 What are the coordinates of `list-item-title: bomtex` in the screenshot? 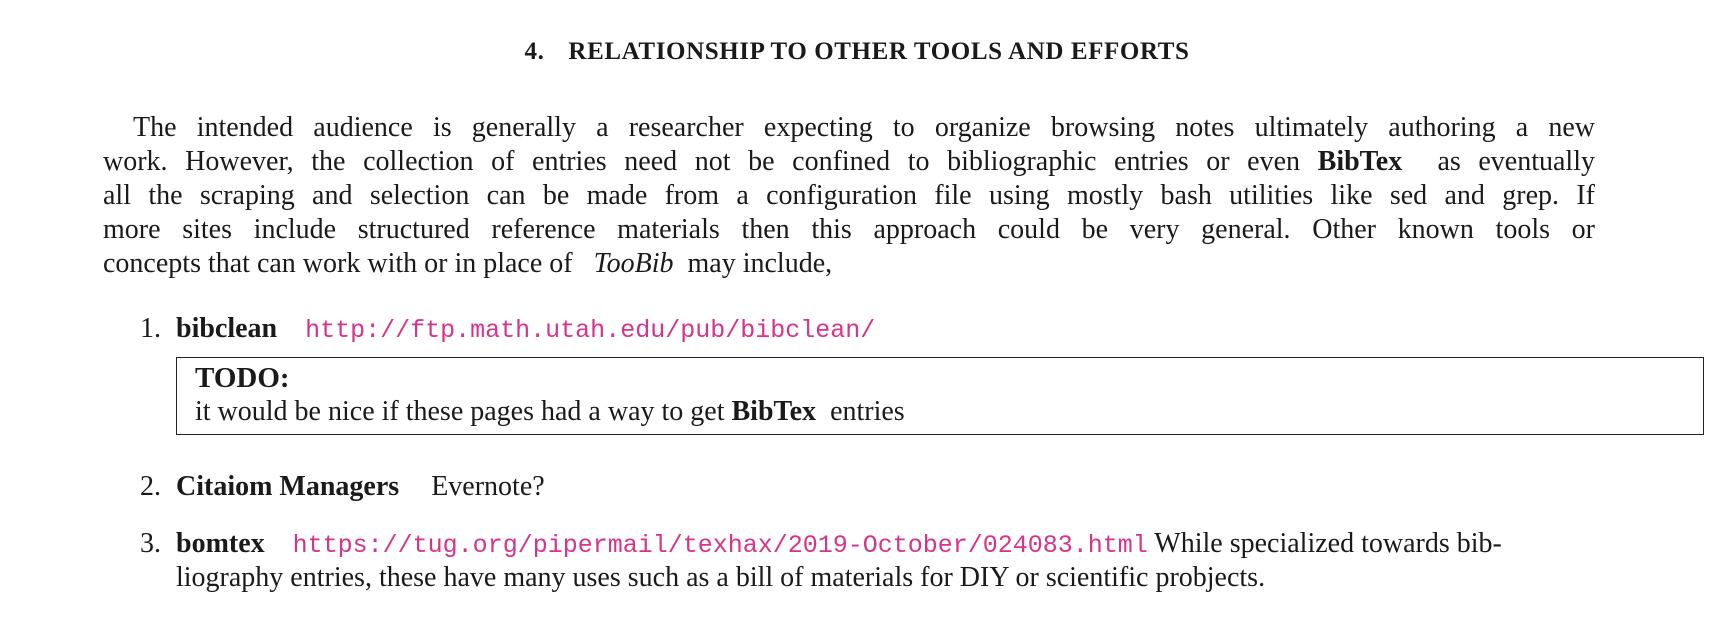 It's located at (220, 543).